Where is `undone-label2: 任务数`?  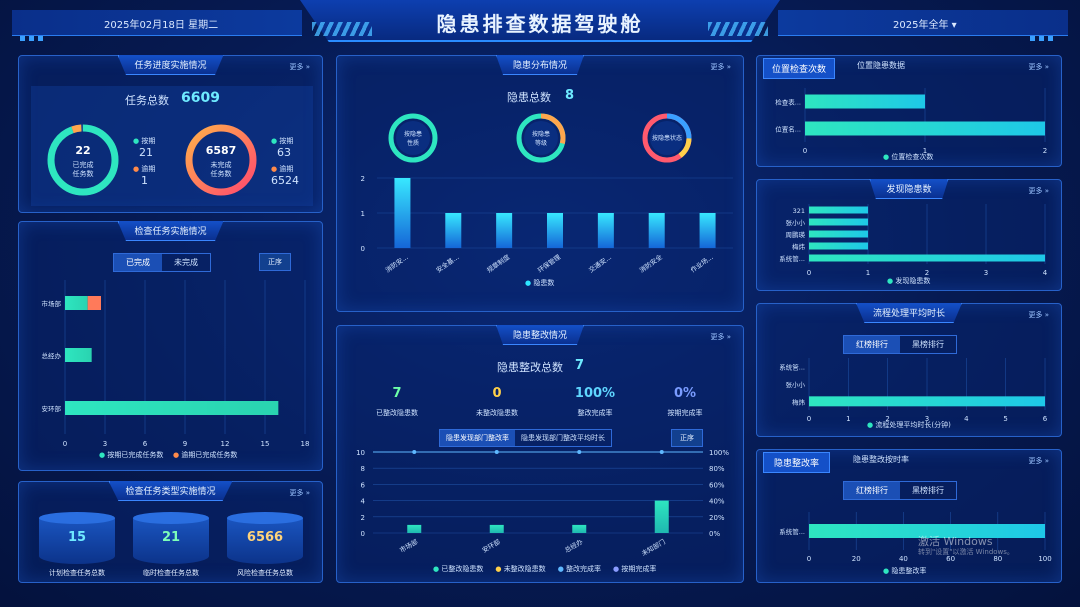 undone-label2: 任务数 is located at coordinates (221, 174).